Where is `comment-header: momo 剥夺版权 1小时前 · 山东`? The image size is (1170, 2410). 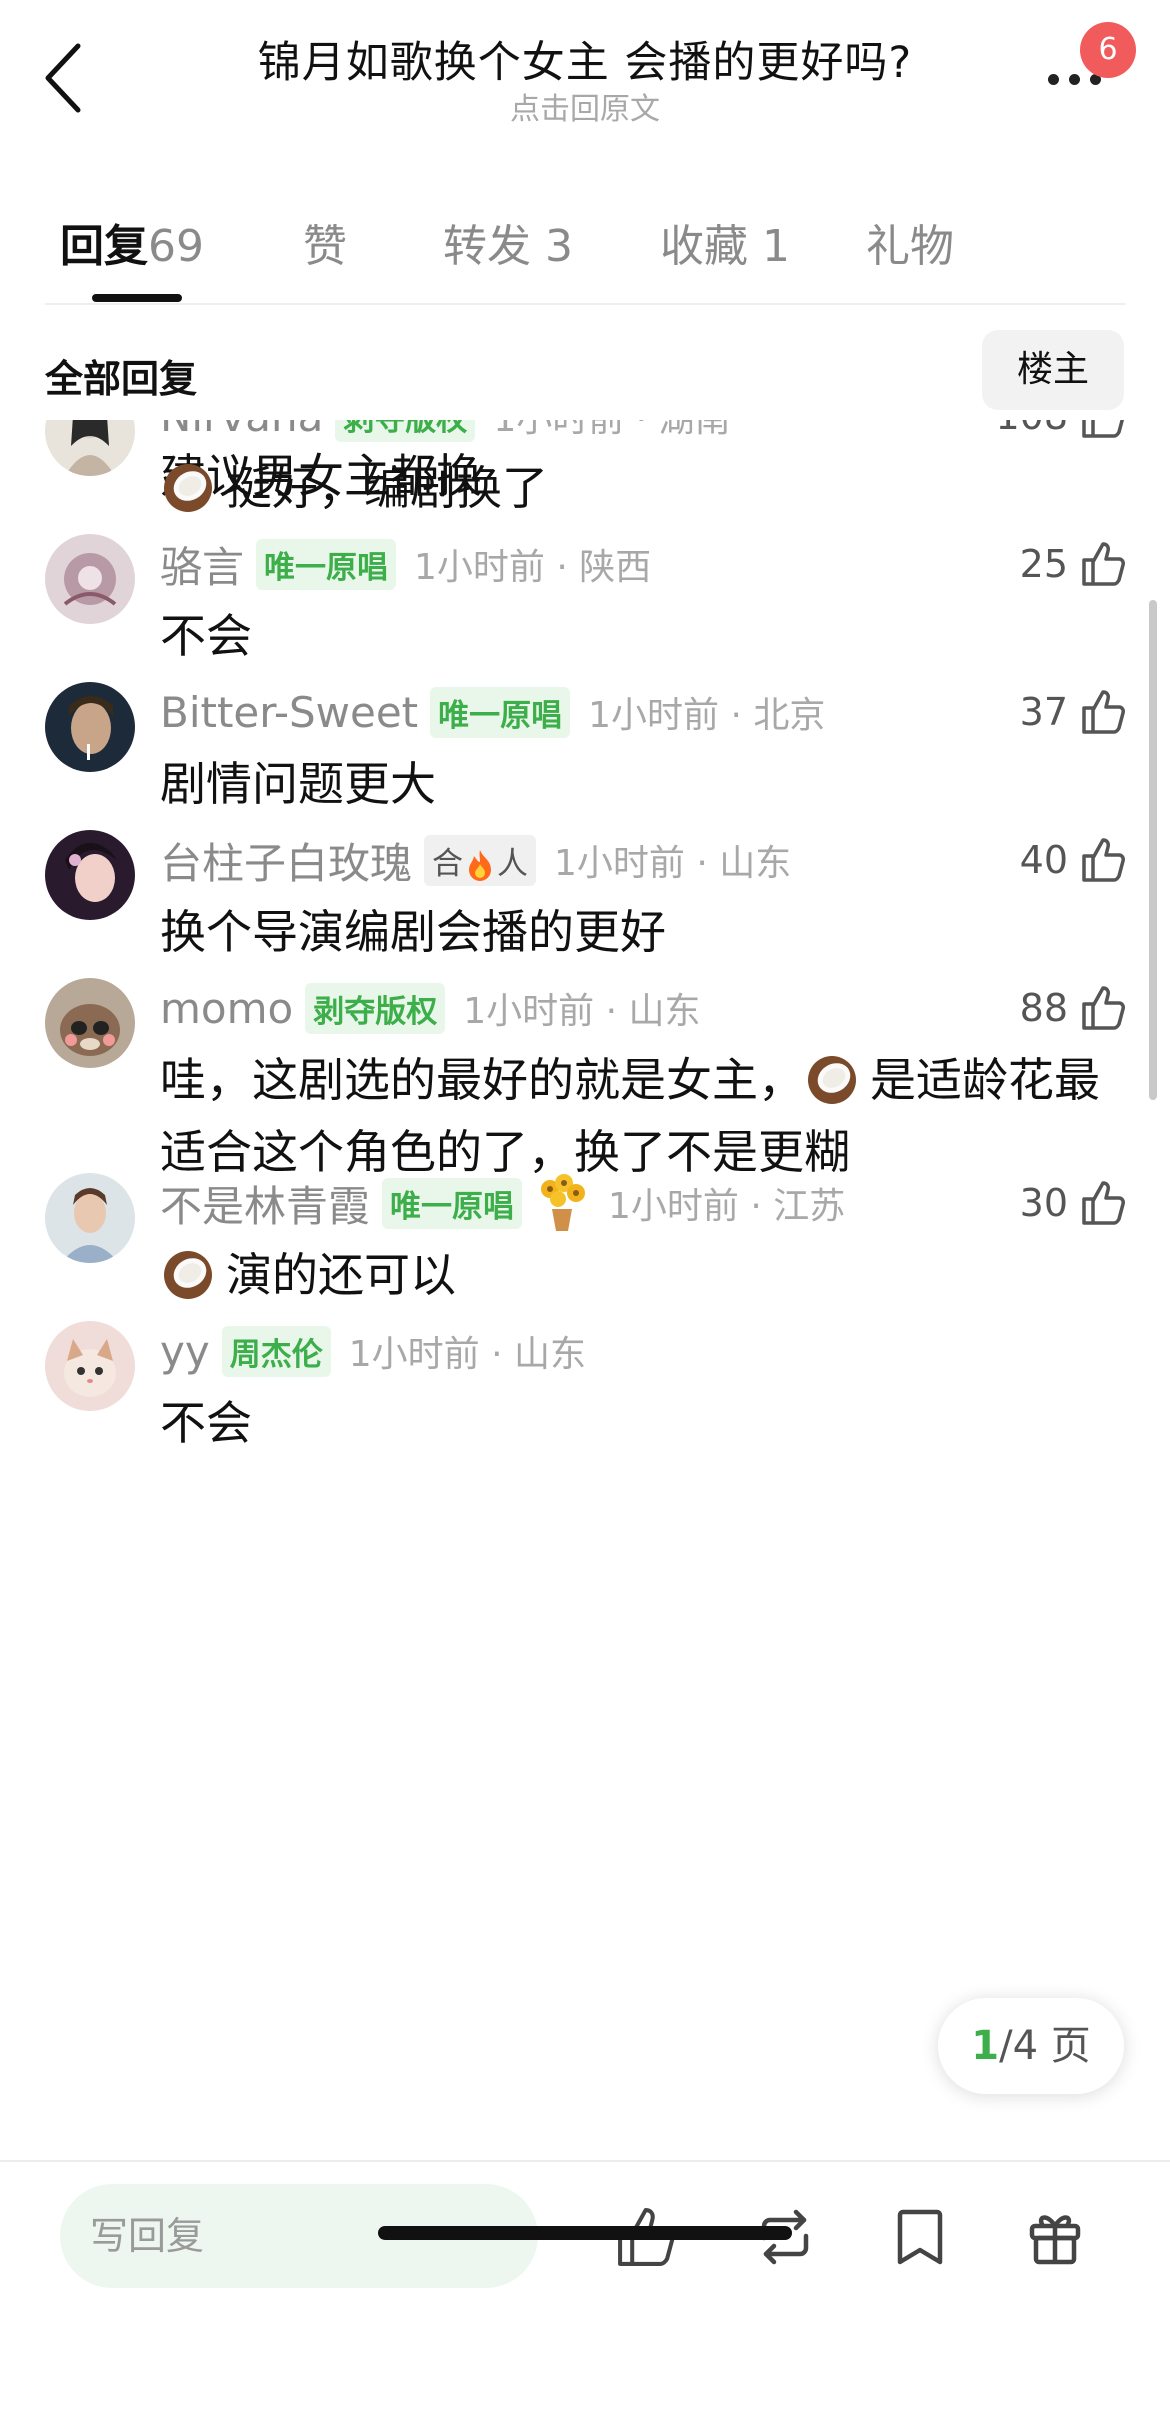
comment-header: momo 剥夺版权 1小时前 · 山东 is located at coordinates (430, 1008).